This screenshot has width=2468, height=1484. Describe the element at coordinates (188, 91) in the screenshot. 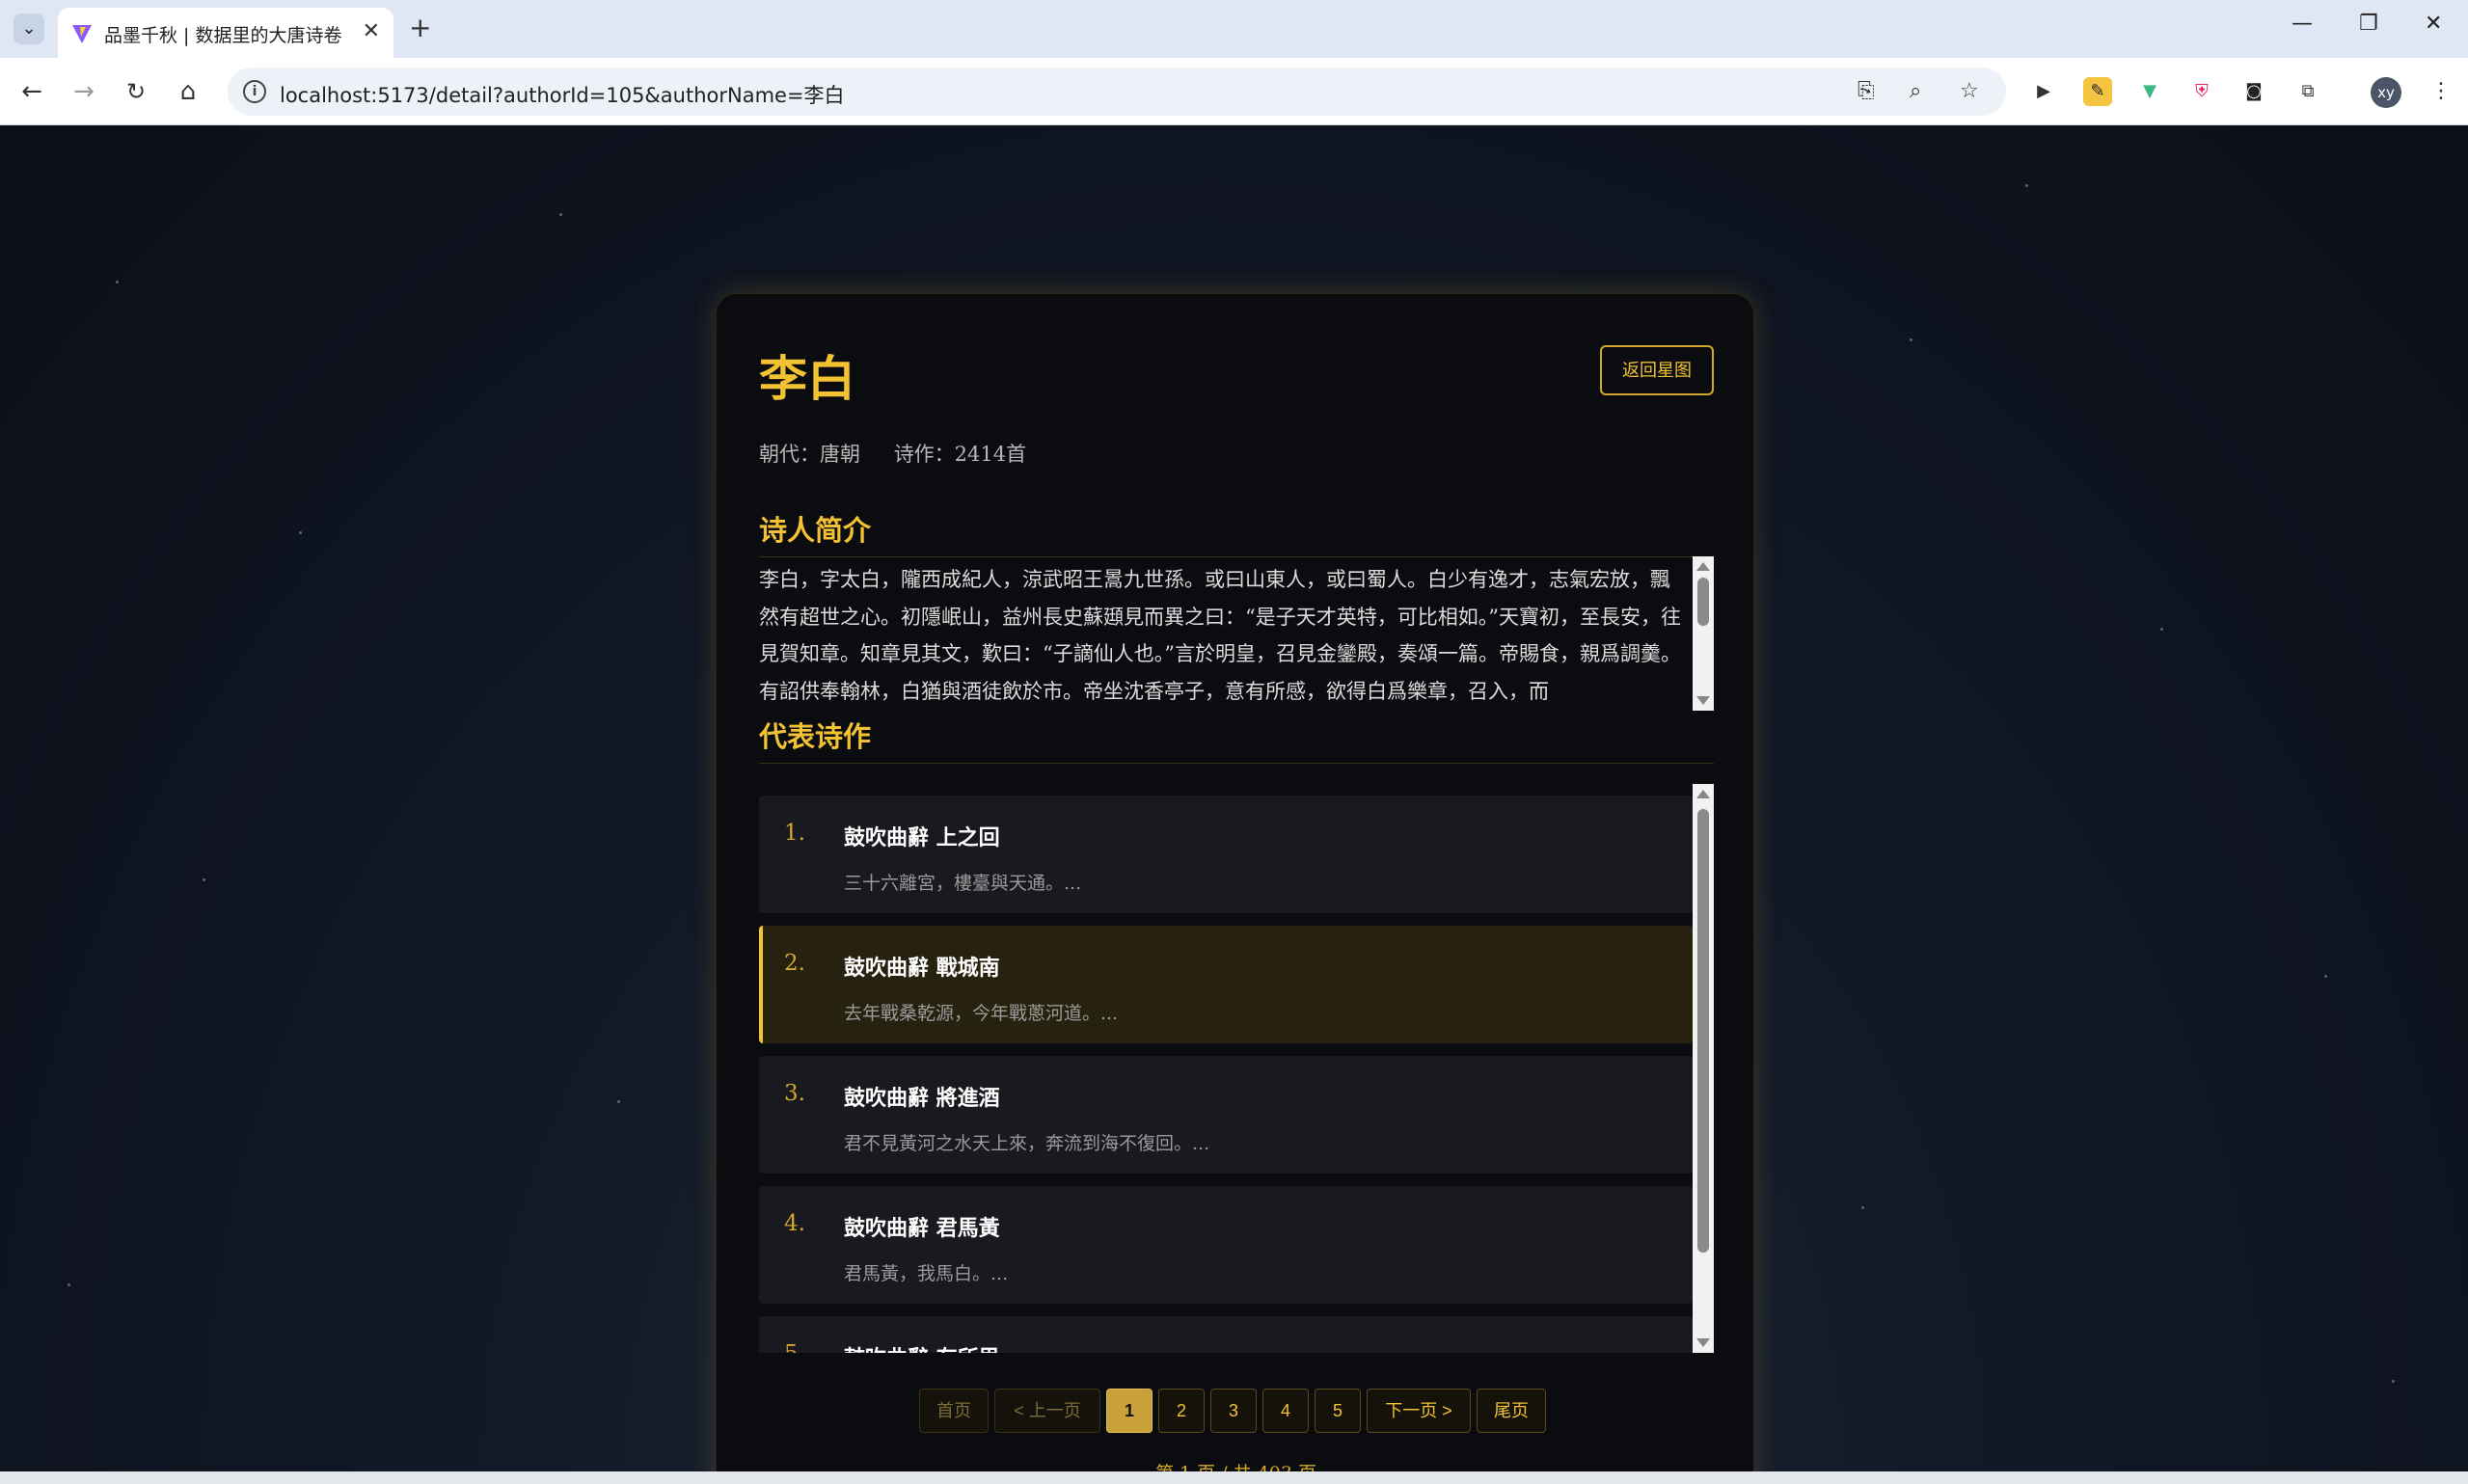

I see `home-icon: ⌂` at that location.